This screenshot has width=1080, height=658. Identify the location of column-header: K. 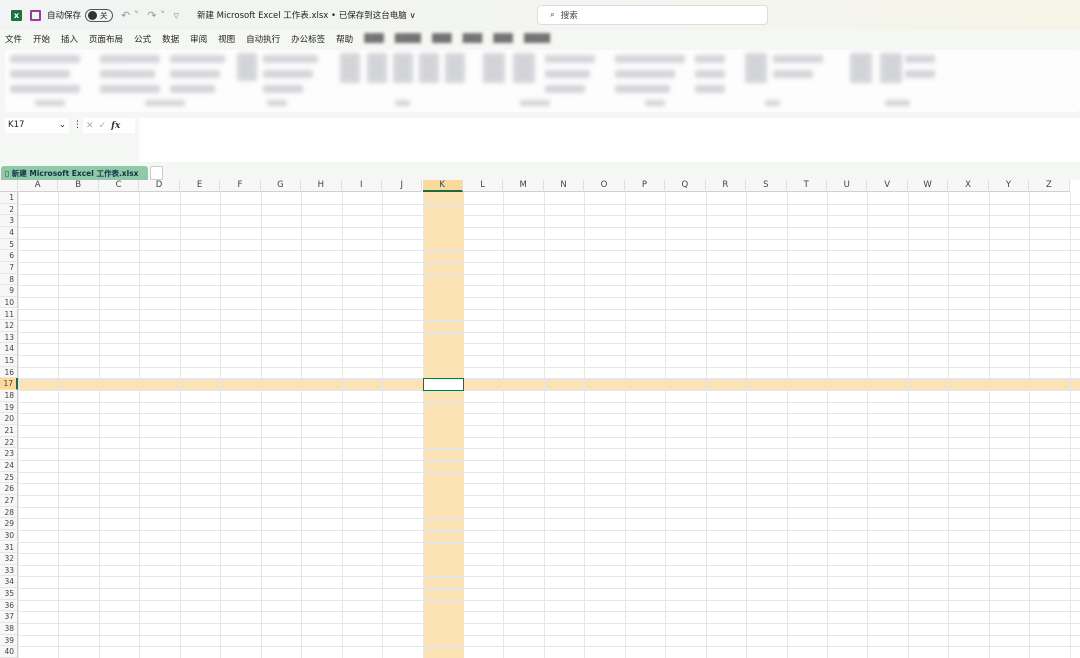
(442, 186).